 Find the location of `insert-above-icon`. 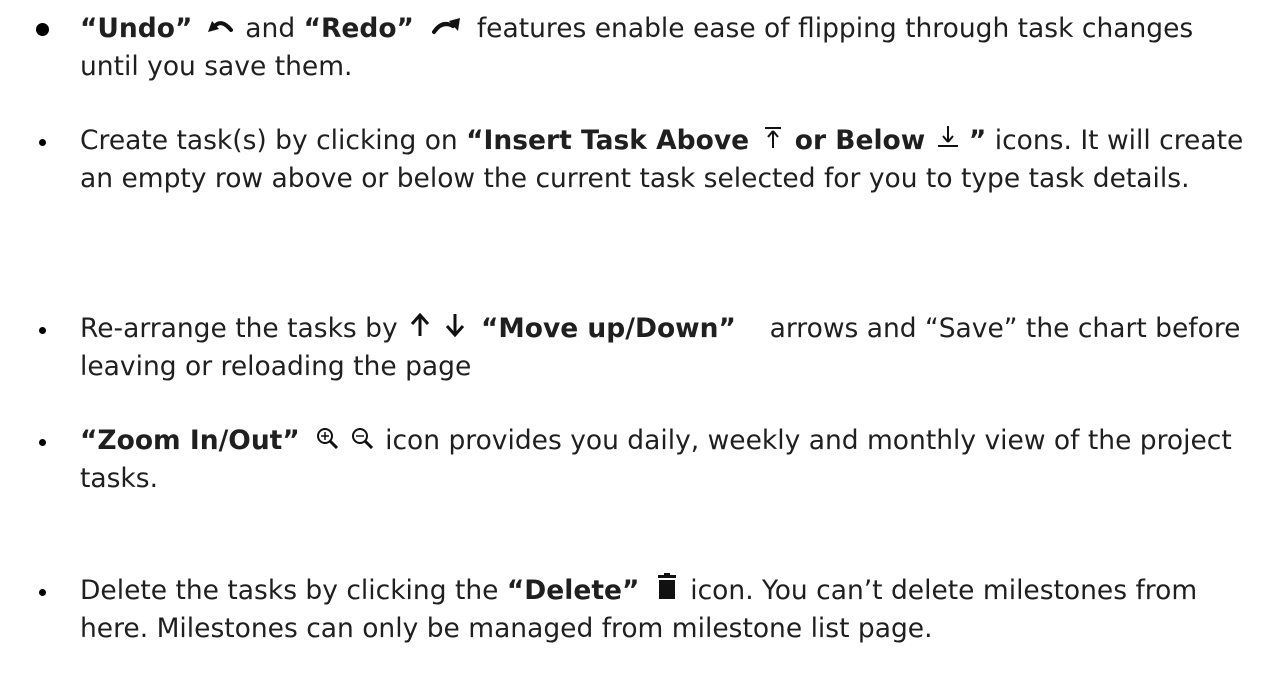

insert-above-icon is located at coordinates (773, 137).